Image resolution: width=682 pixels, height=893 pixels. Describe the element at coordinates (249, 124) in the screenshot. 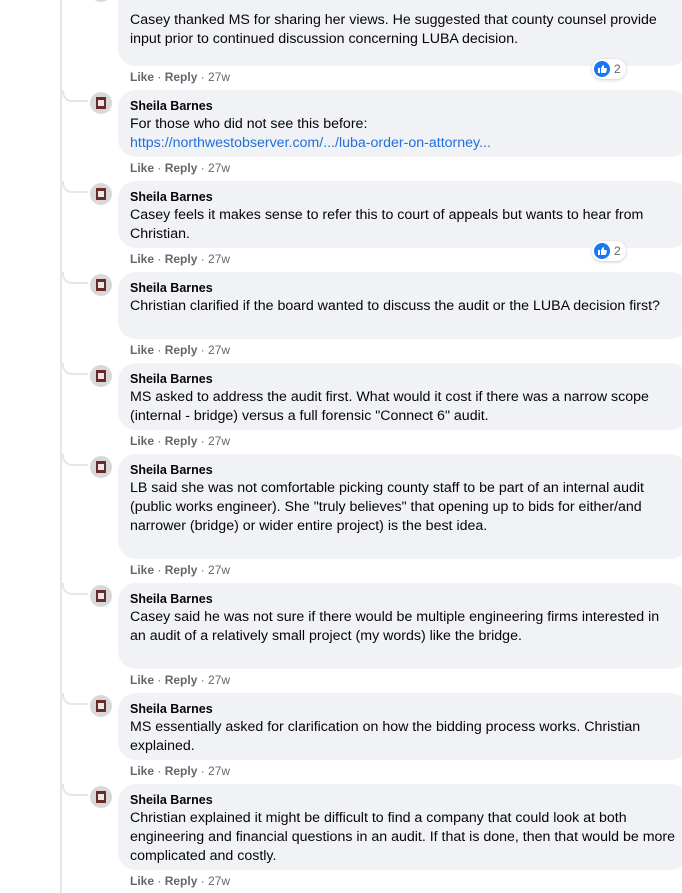

I see `comment-text: For those who did not see this before:` at that location.